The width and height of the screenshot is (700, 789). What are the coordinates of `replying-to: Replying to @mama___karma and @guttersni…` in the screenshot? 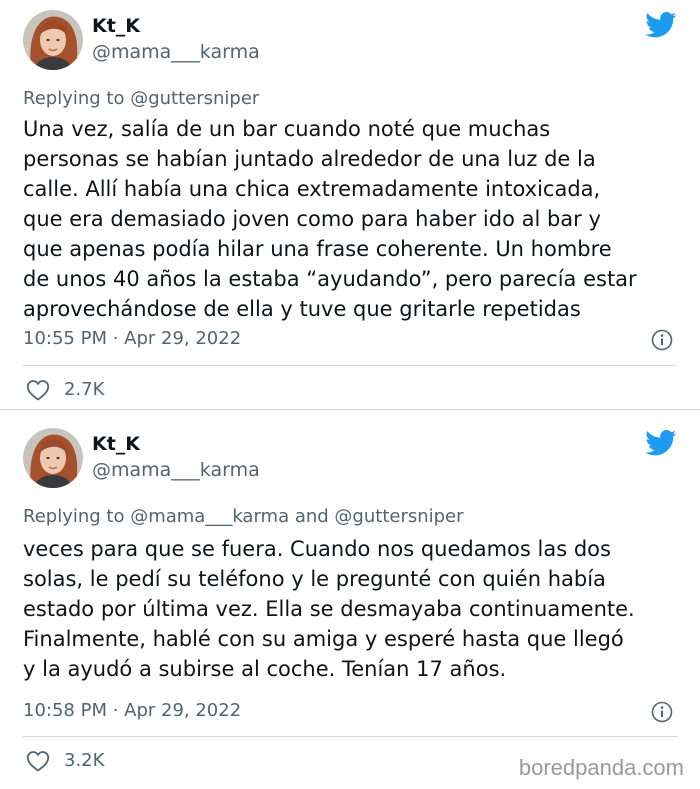 It's located at (243, 516).